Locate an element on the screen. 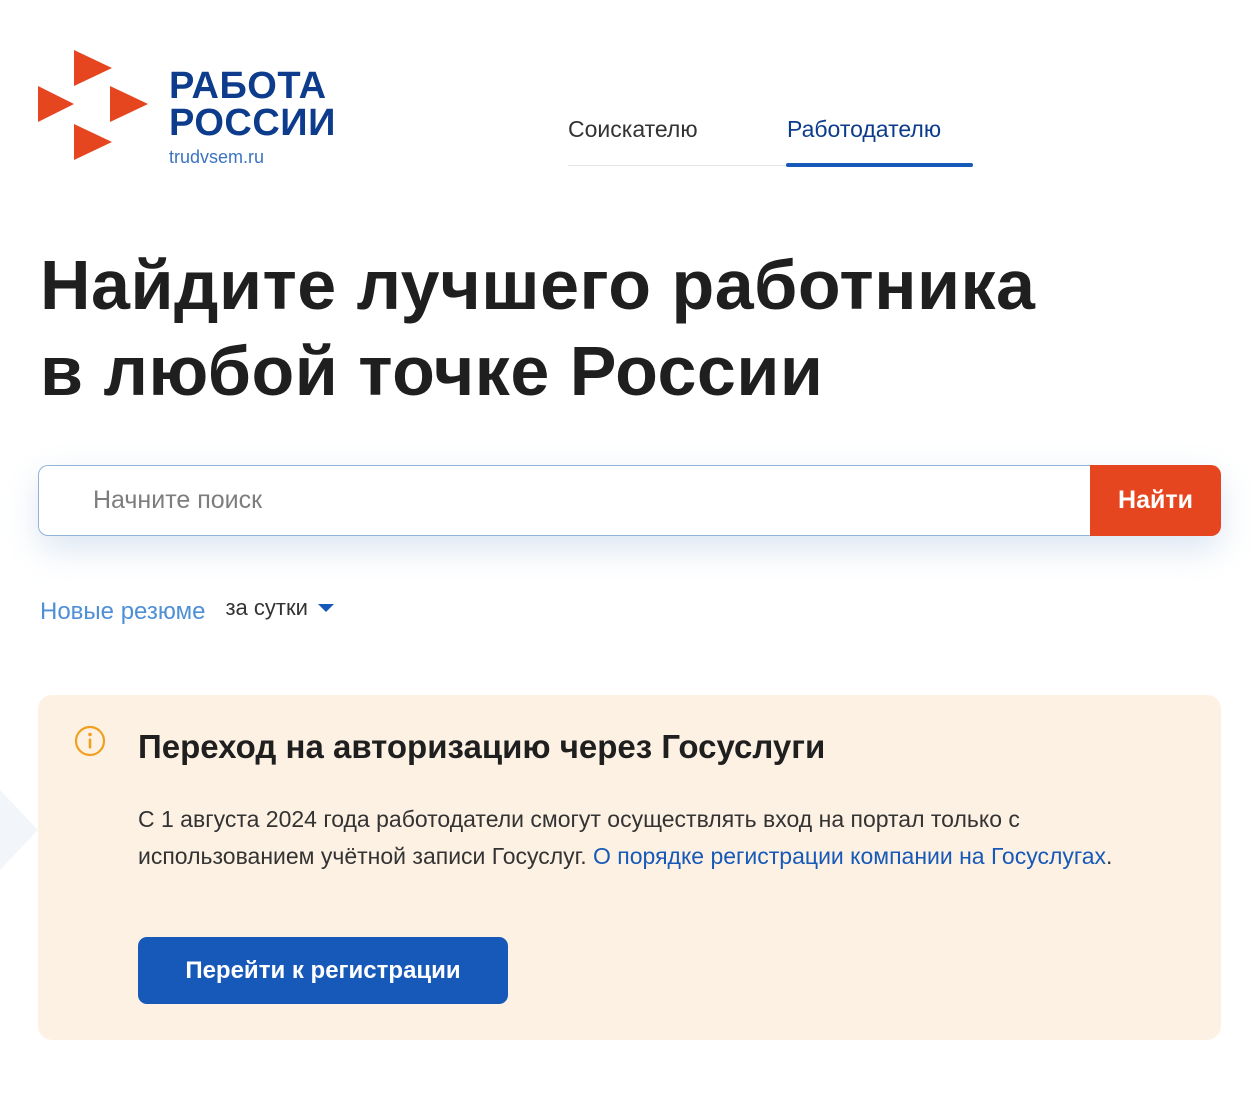 This screenshot has height=1116, width=1260. go-to-registration-button: Перейти к регистрации is located at coordinates (323, 970).